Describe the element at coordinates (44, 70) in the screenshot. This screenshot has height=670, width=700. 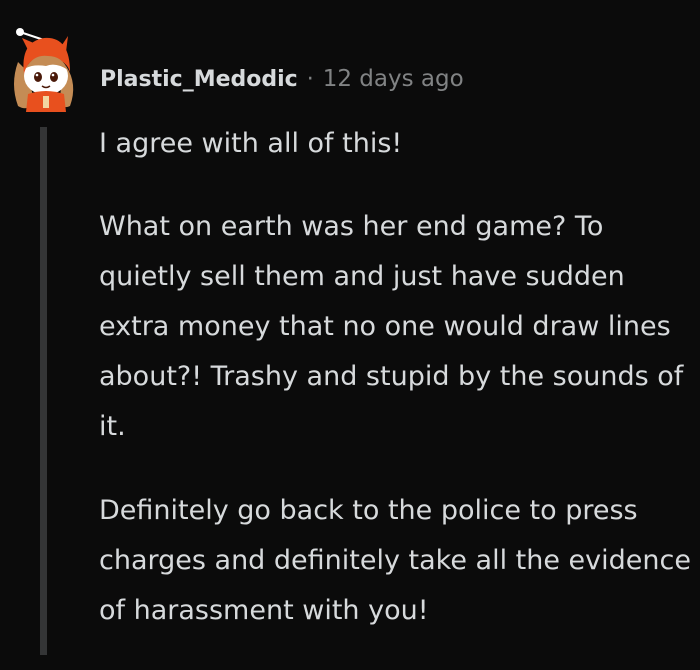
I see `snoo-avatar-icon` at that location.